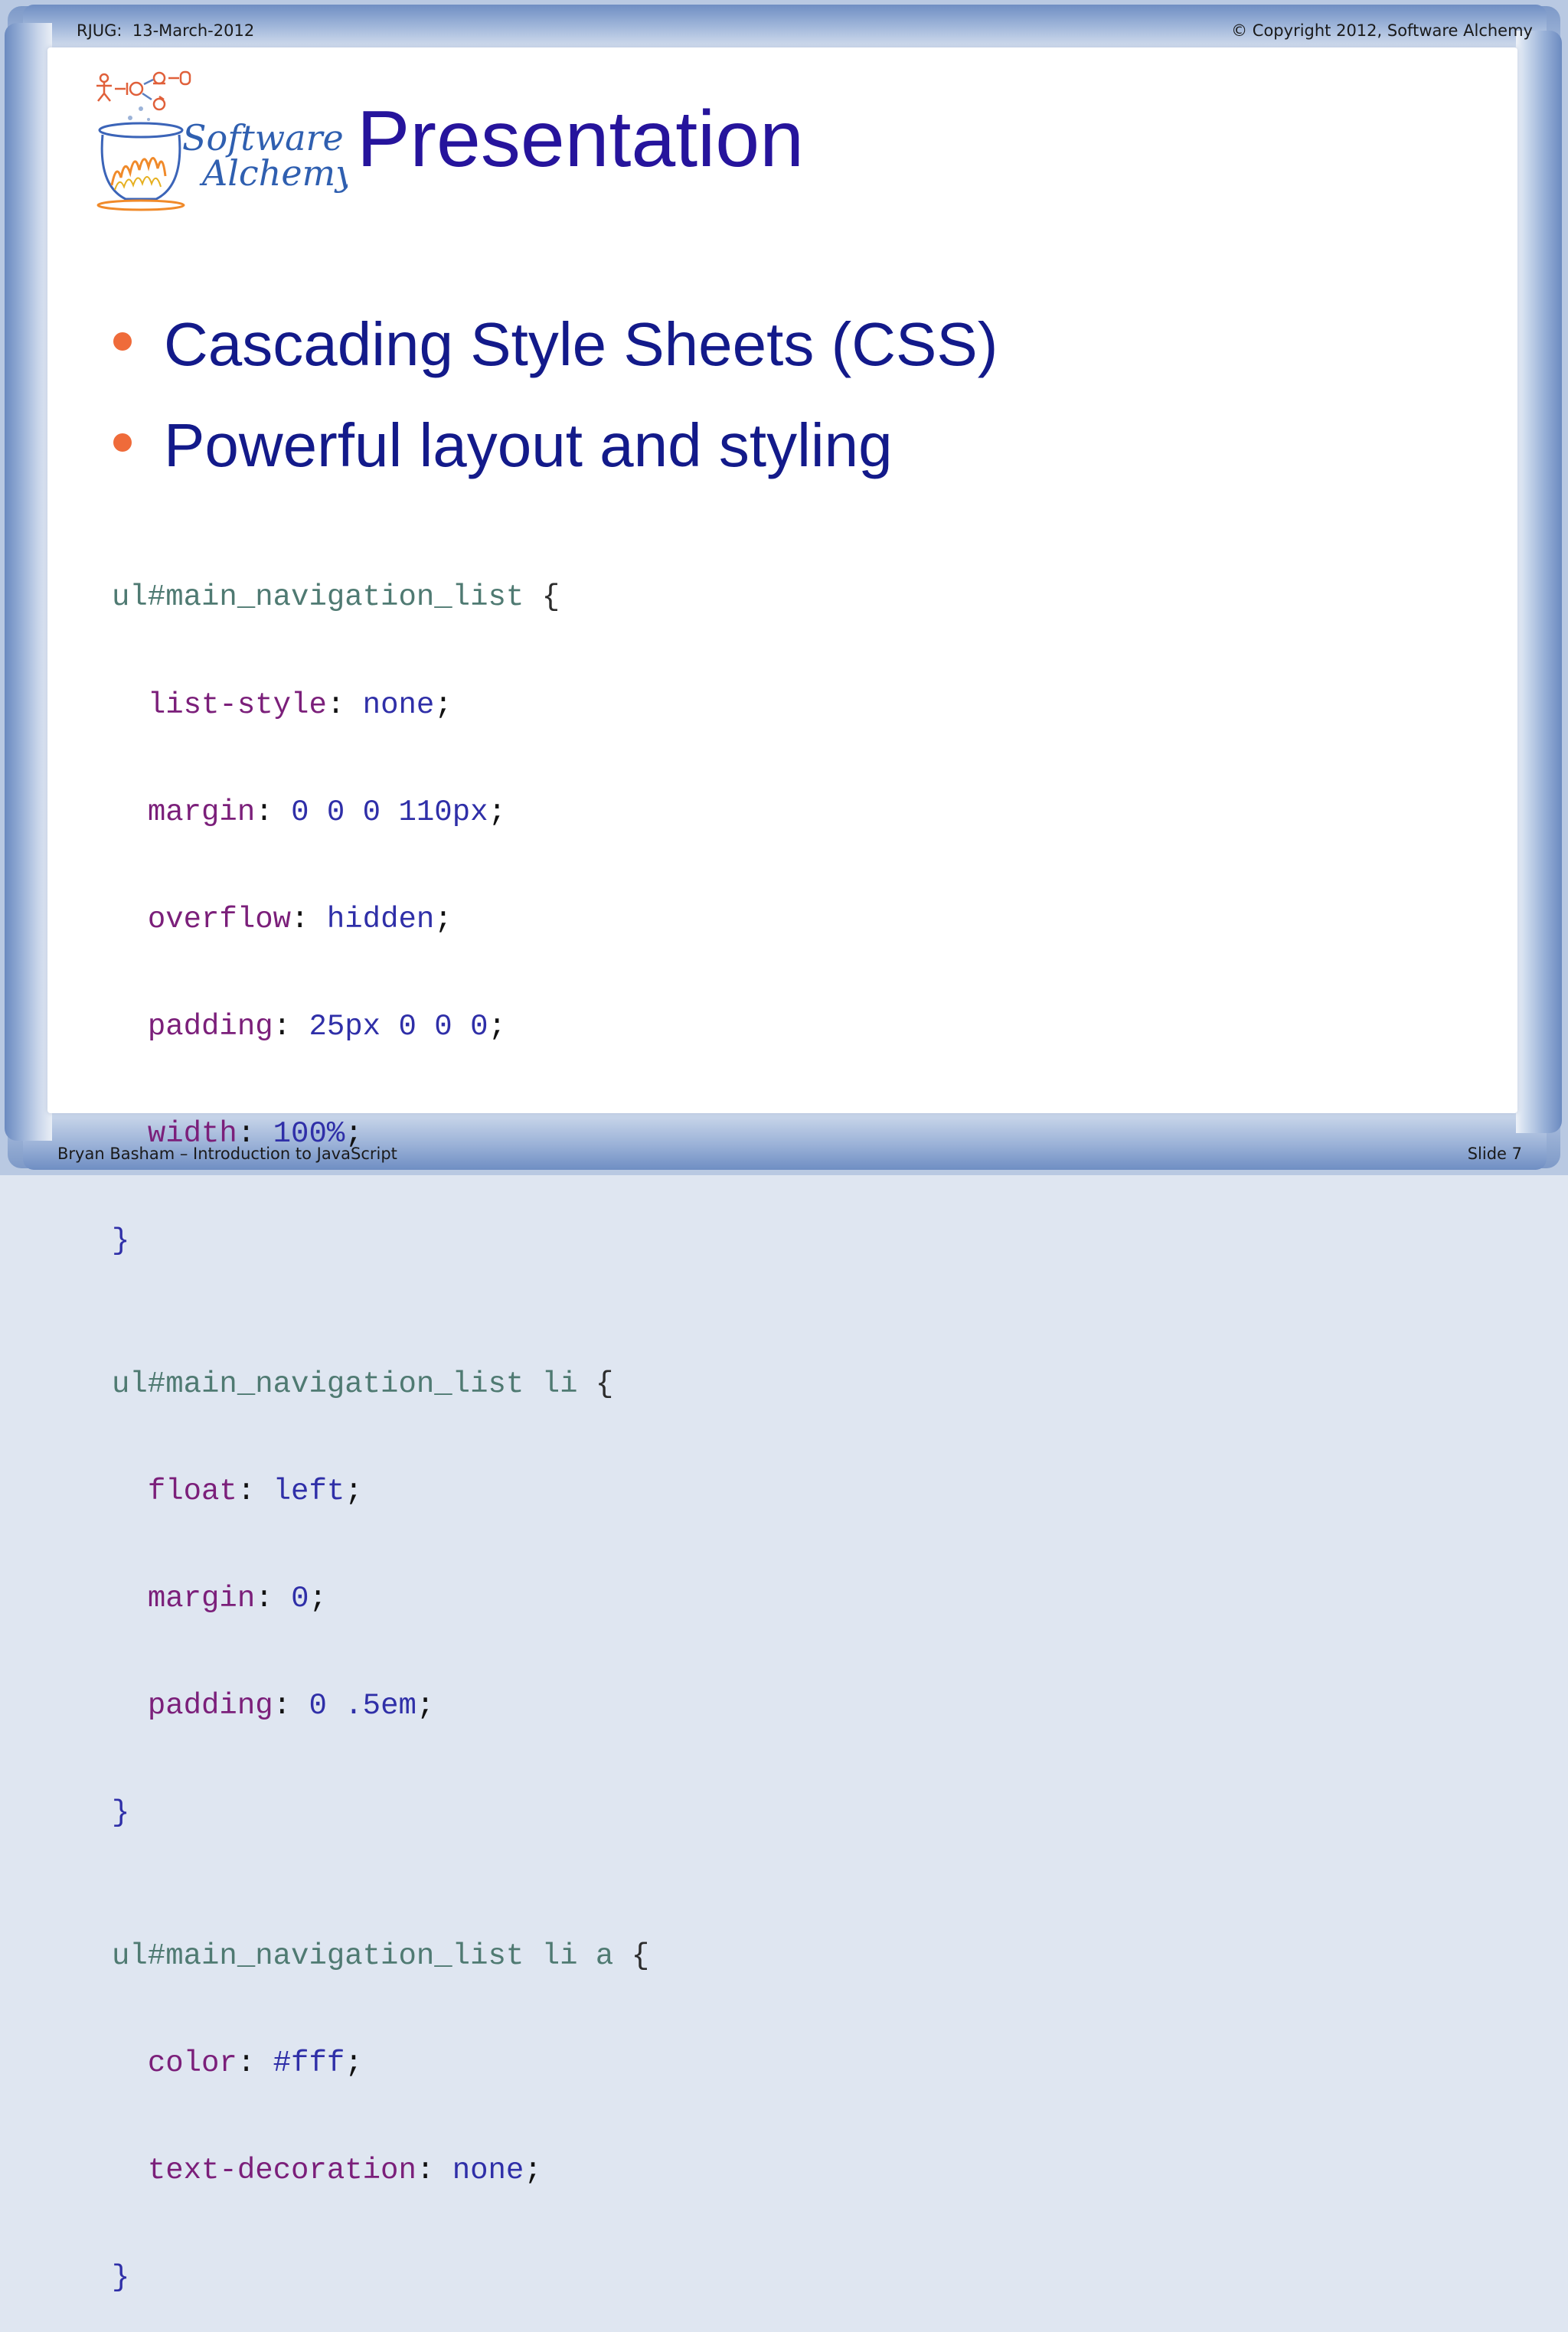 The image size is (1568, 2332). I want to click on css-value: 0 .5em, so click(362, 1706).